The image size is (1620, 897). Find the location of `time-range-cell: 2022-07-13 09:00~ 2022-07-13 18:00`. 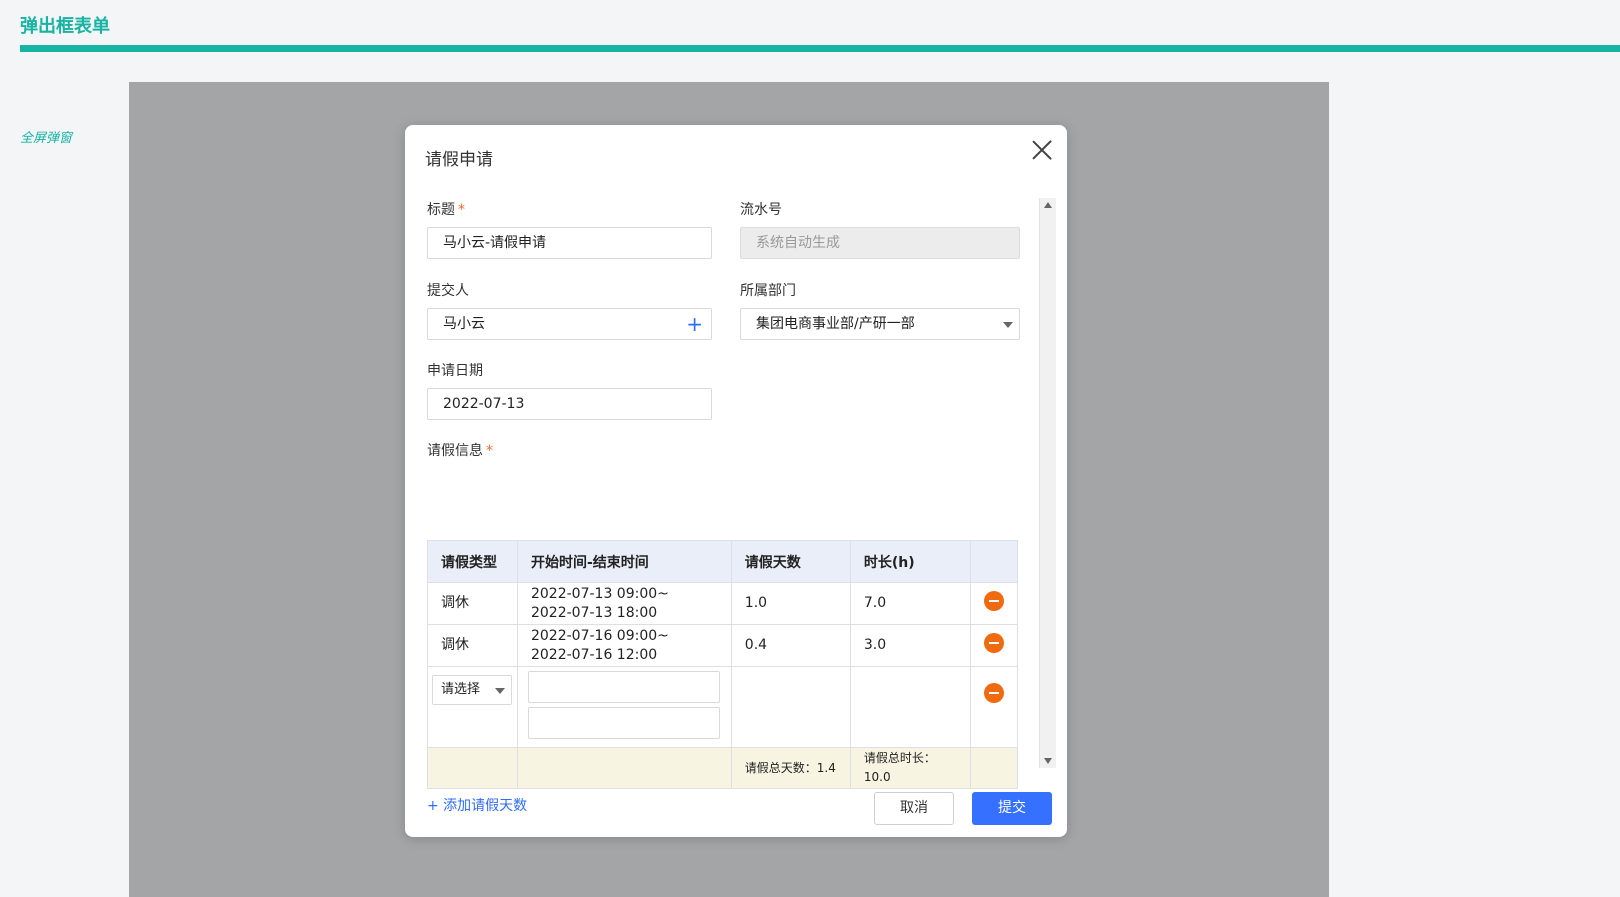

time-range-cell: 2022-07-13 09:00~ 2022-07-13 18:00 is located at coordinates (624, 603).